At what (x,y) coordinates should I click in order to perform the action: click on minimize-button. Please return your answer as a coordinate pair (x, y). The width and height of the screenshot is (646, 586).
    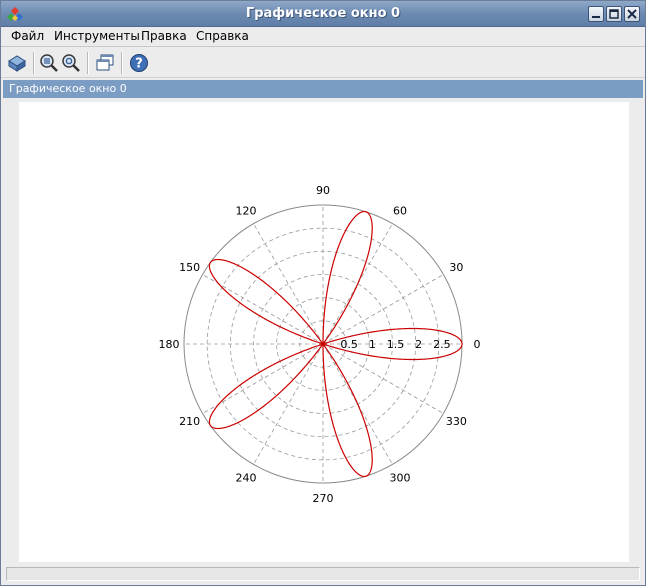
    Looking at the image, I should click on (596, 14).